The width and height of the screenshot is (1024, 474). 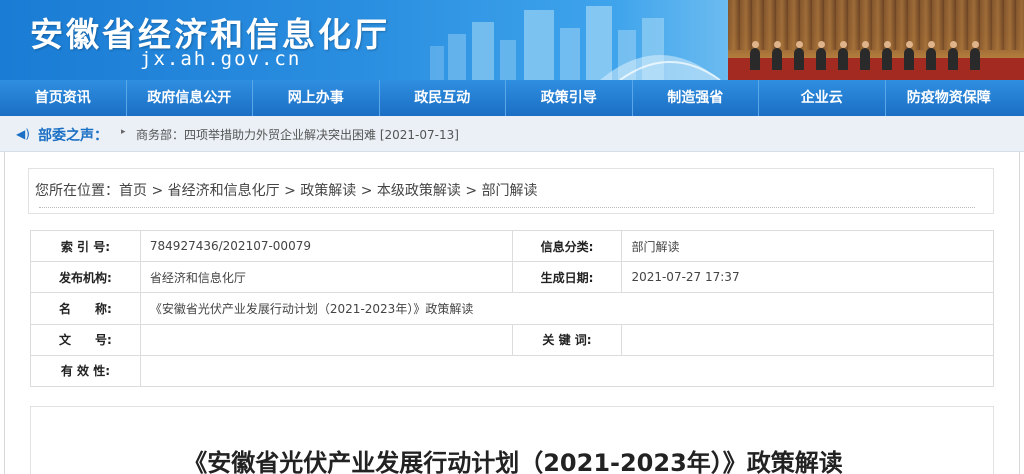 What do you see at coordinates (73, 136) in the screenshot?
I see `ticker-label: 部委之声：` at bounding box center [73, 136].